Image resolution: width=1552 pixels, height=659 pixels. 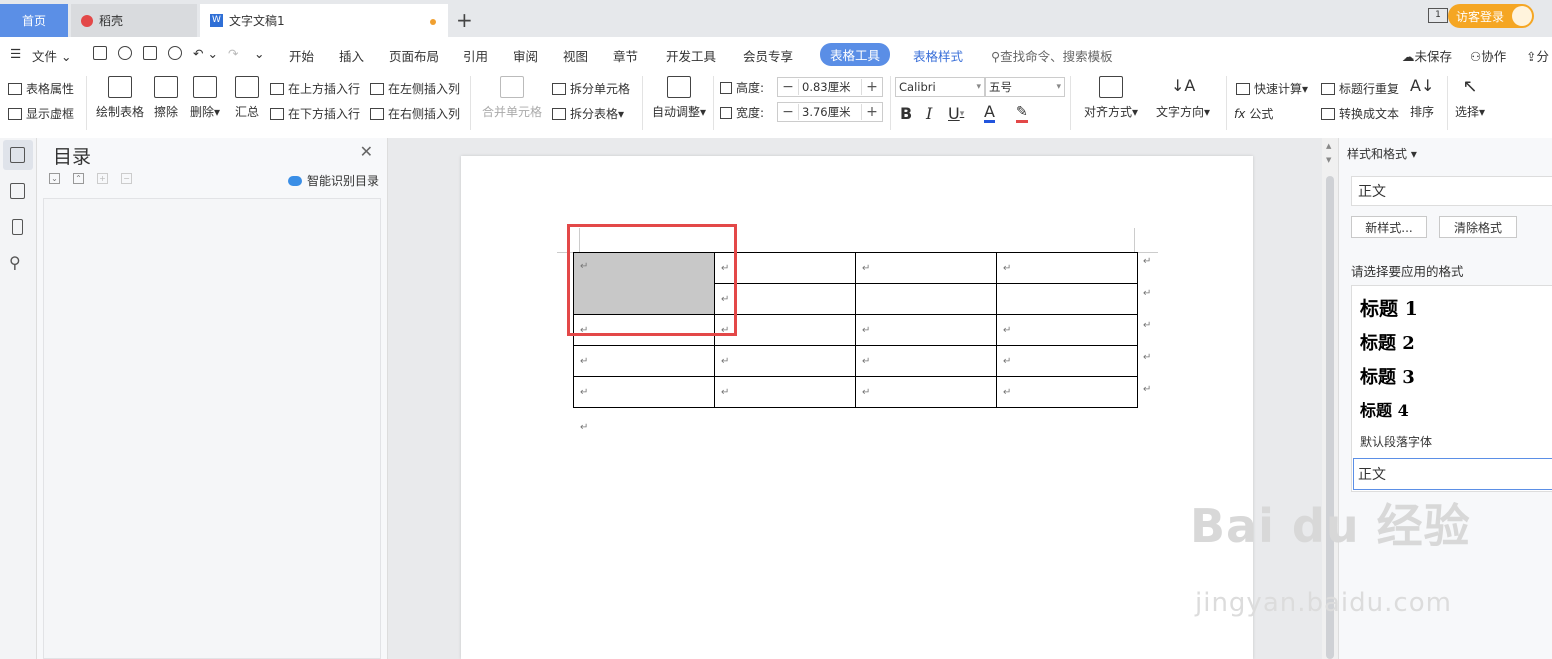 What do you see at coordinates (15, 262) in the screenshot?
I see `search-icon: ⚲` at bounding box center [15, 262].